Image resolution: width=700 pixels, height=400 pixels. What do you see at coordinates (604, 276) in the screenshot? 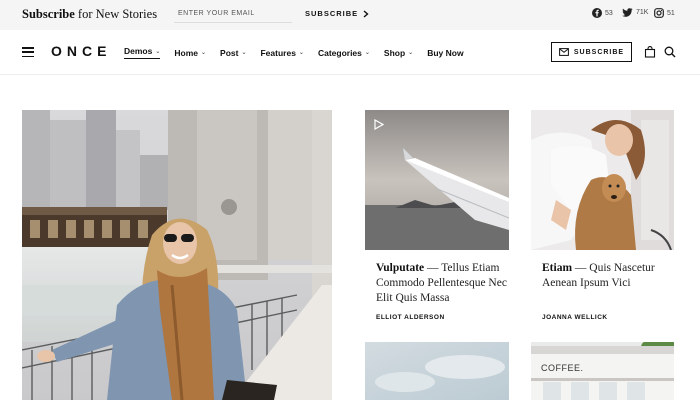
I see `card-title-etiam: Etiam — Quis Nascetur Aenean Ipsum Vici` at bounding box center [604, 276].